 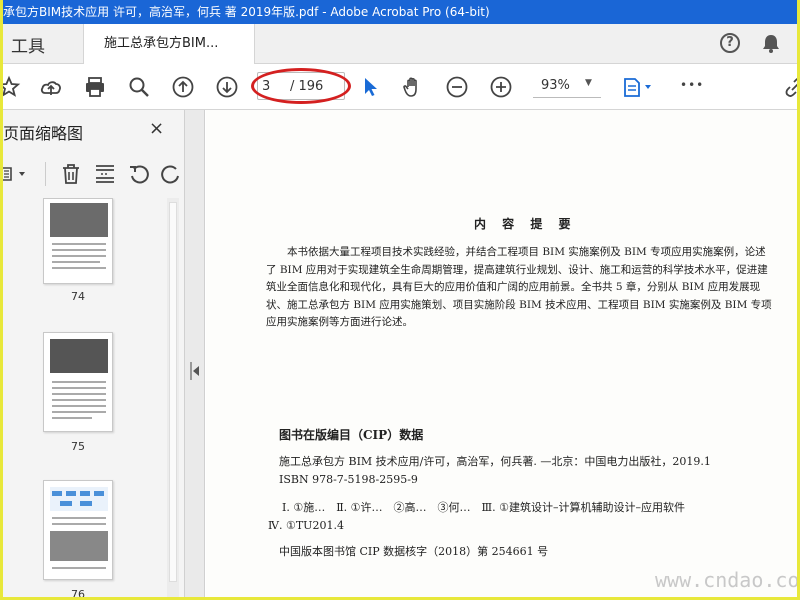 What do you see at coordinates (171, 174) in the screenshot?
I see `rotate-right-icon` at bounding box center [171, 174].